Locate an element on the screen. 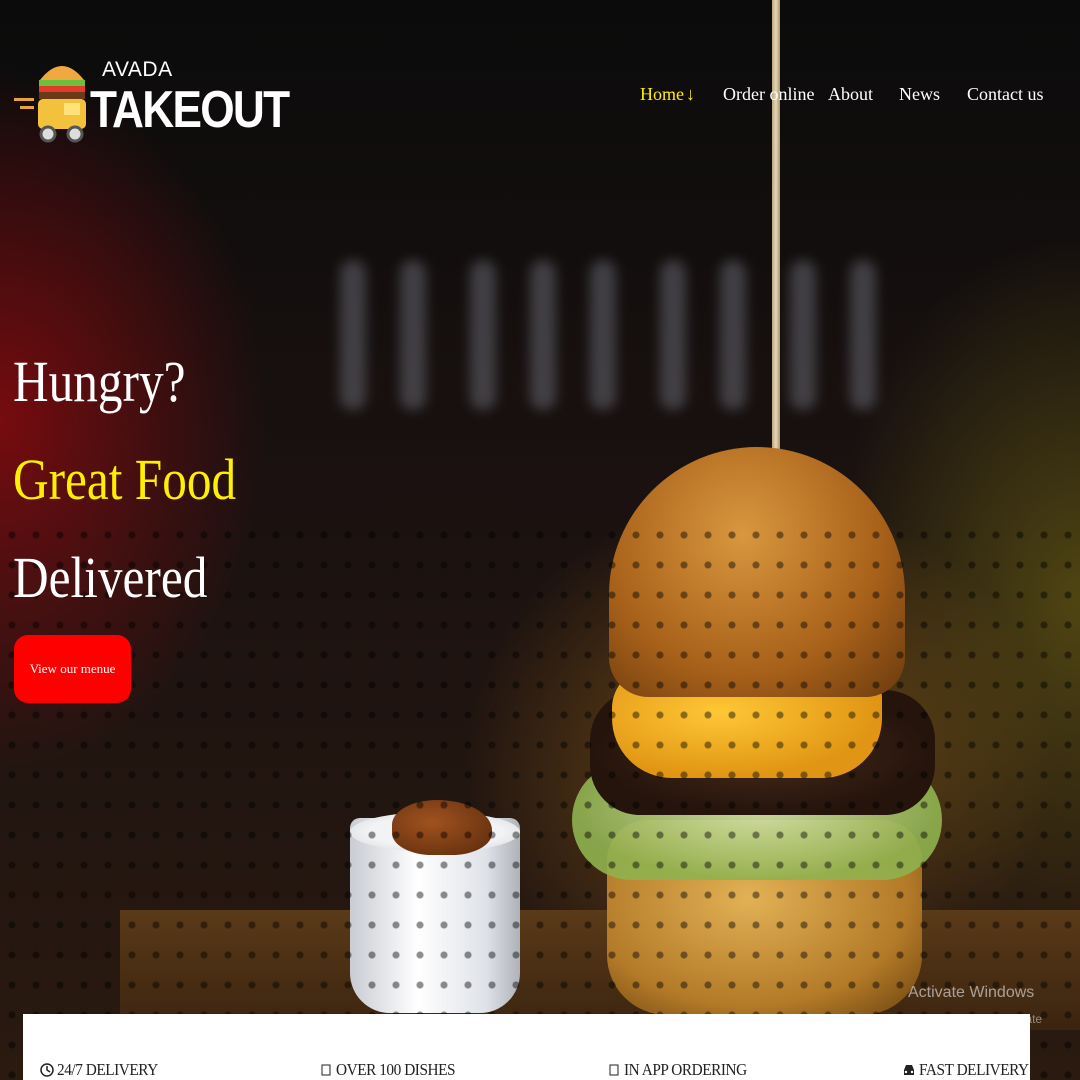 The image size is (1080, 1080). dish-icon is located at coordinates (326, 1070).